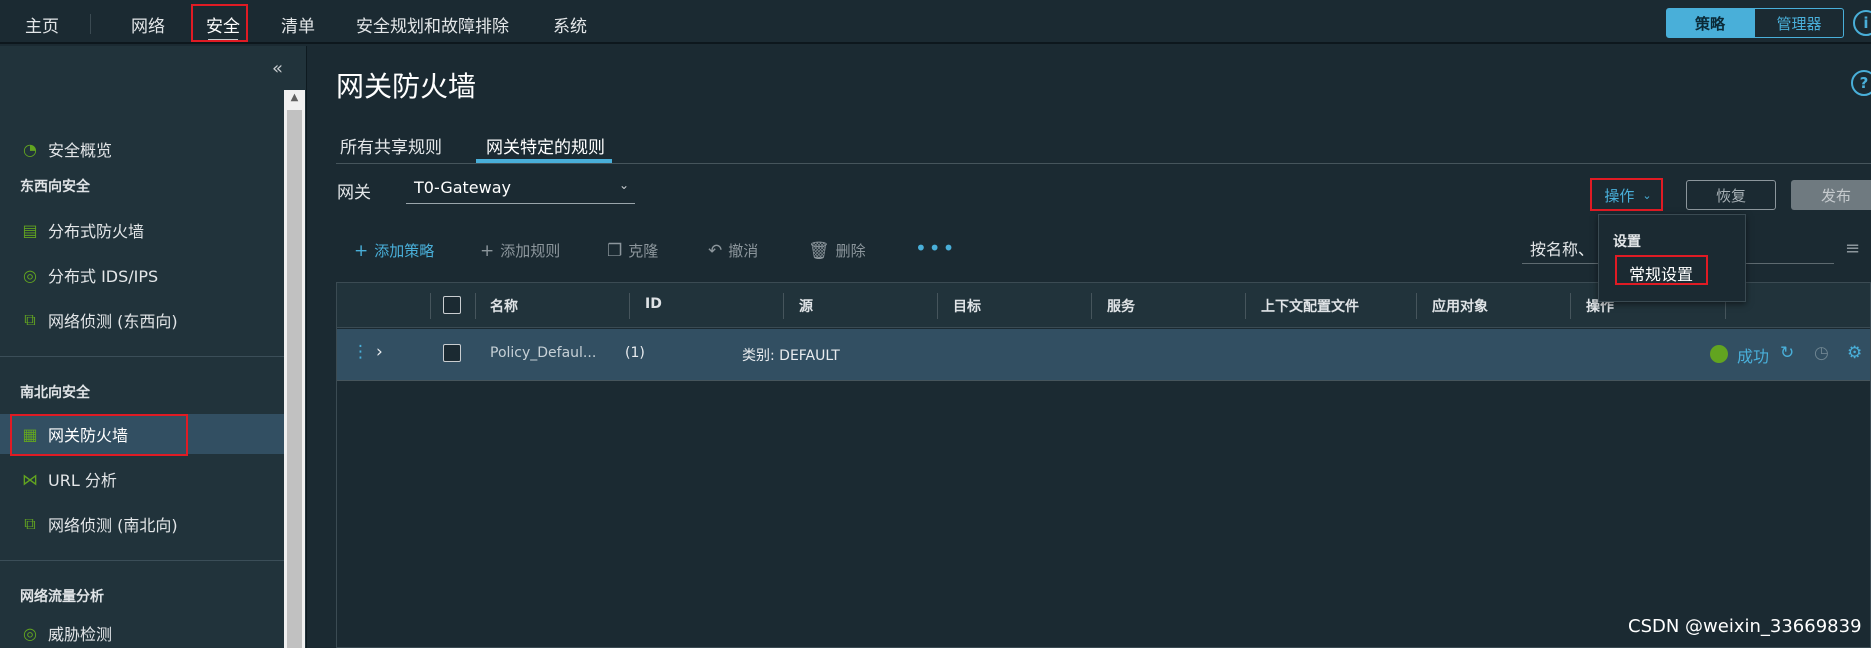 The image size is (1871, 648). Describe the element at coordinates (1121, 306) in the screenshot. I see `column-header-services: 服务` at that location.